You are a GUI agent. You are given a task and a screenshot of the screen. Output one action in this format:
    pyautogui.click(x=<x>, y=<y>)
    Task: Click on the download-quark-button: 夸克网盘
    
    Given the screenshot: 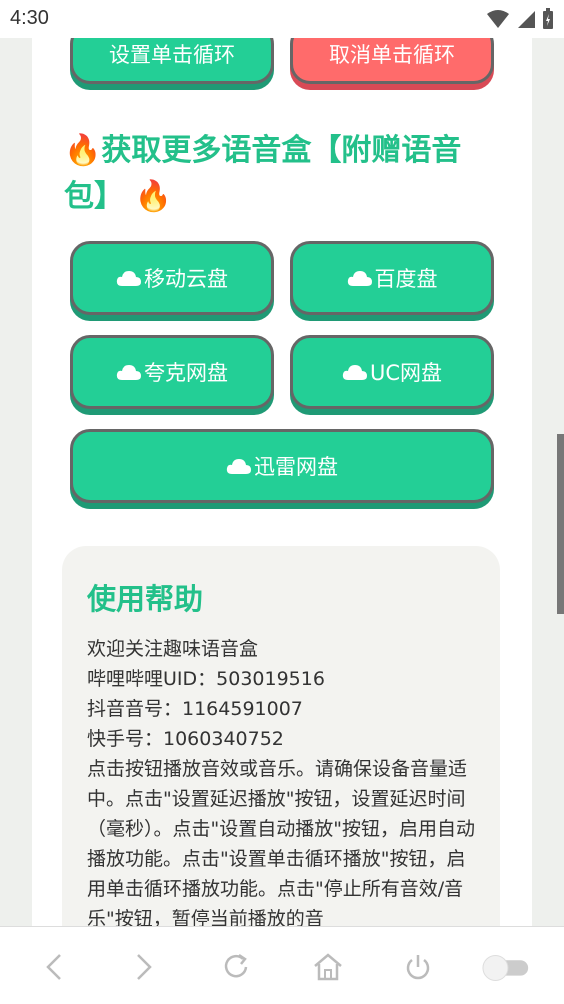 What is the action you would take?
    pyautogui.click(x=172, y=372)
    